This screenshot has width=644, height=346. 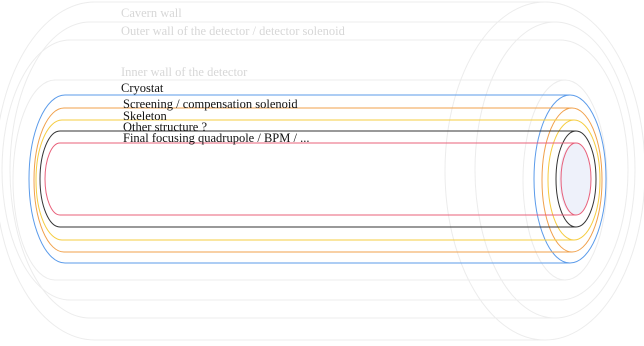 I want to click on label-inner-wall: Inner wall of the detector, so click(x=184, y=72).